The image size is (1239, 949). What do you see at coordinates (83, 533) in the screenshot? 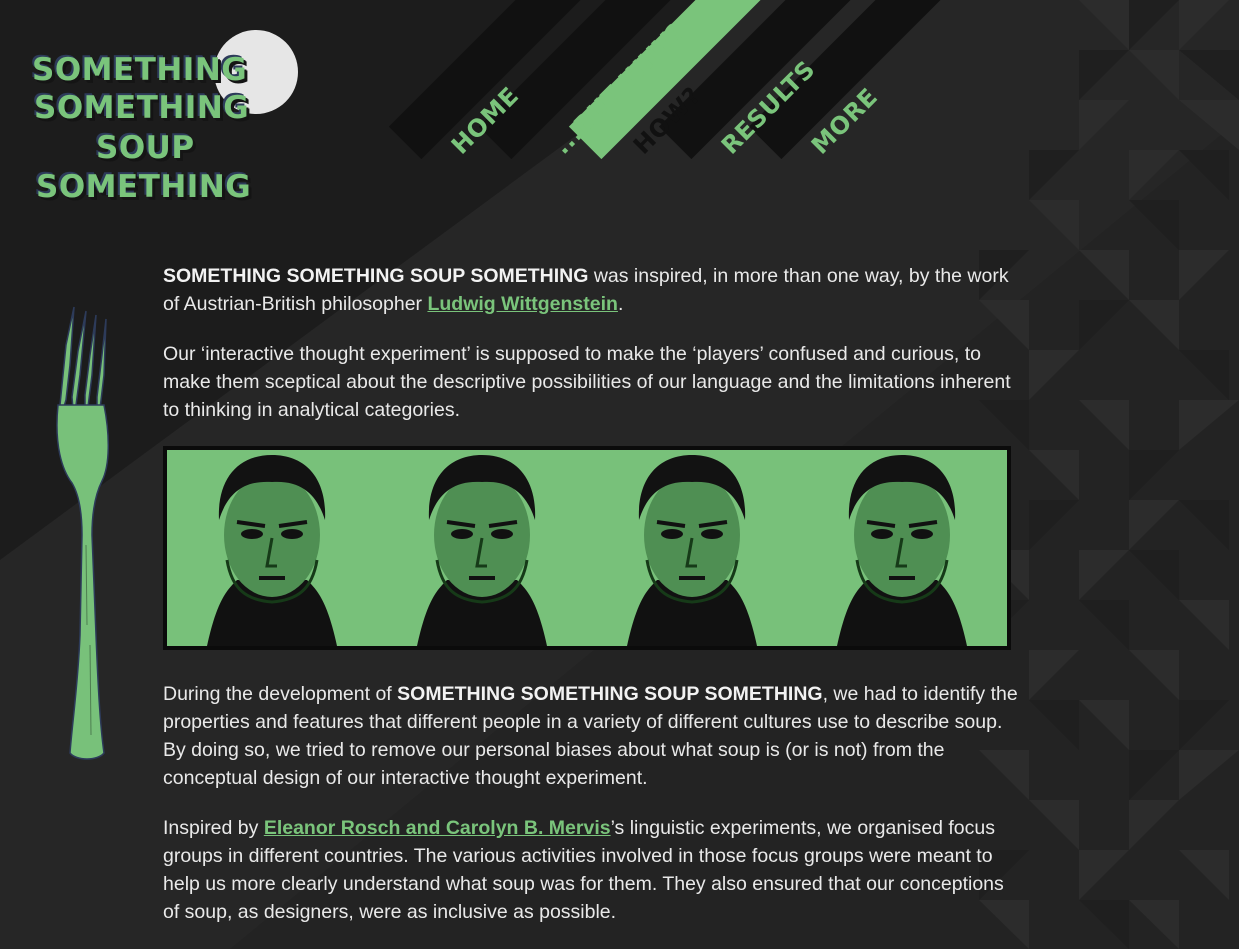
I see `fork-icon` at bounding box center [83, 533].